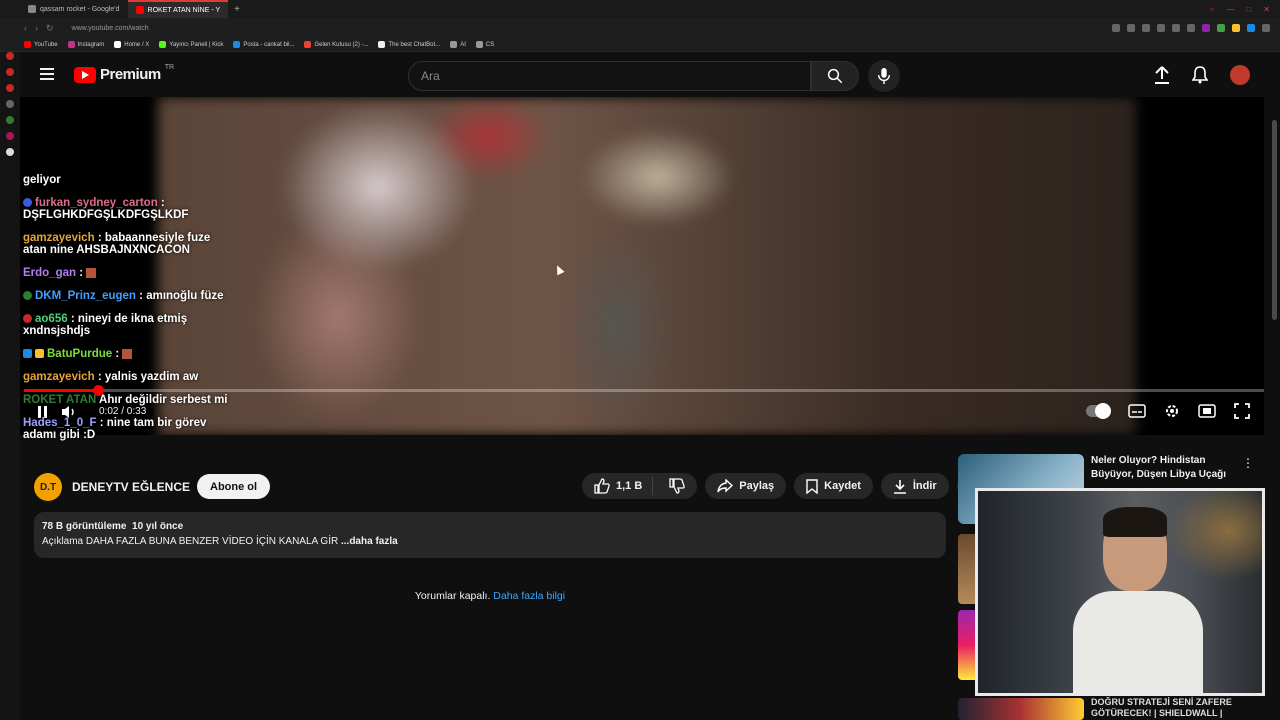 This screenshot has height=720, width=1280. What do you see at coordinates (1196, 28) in the screenshot?
I see `extensions` at bounding box center [1196, 28].